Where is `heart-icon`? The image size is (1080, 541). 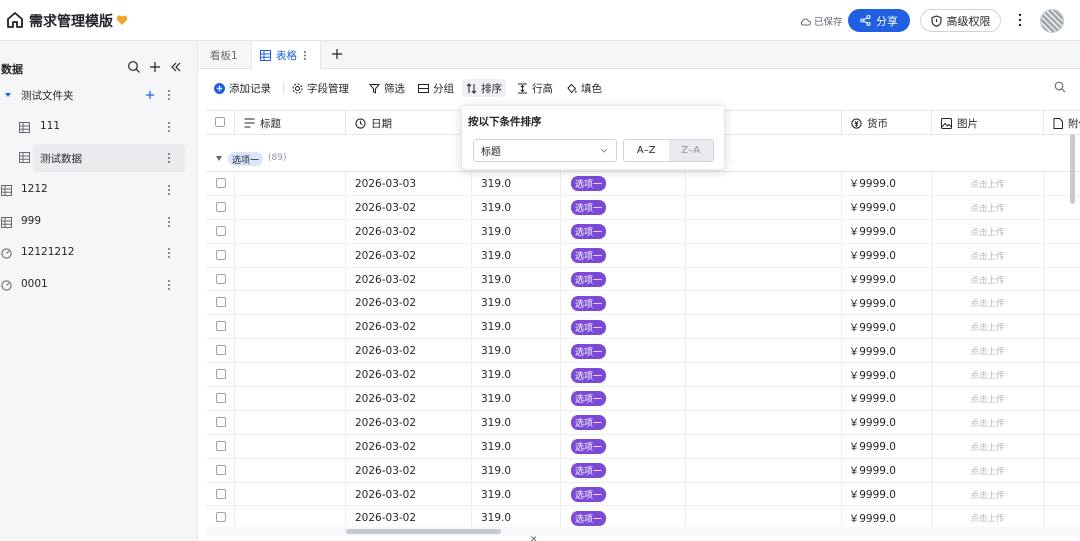 heart-icon is located at coordinates (122, 20).